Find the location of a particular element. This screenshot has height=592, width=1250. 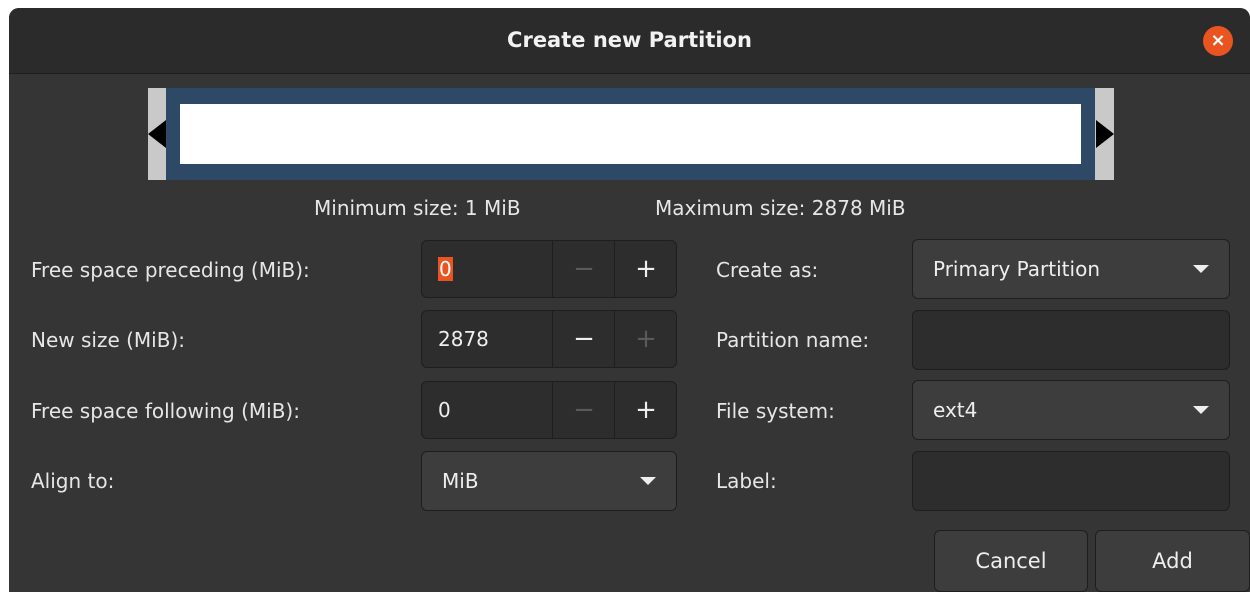

new-size-spinbox: 2878 − + is located at coordinates (549, 339).